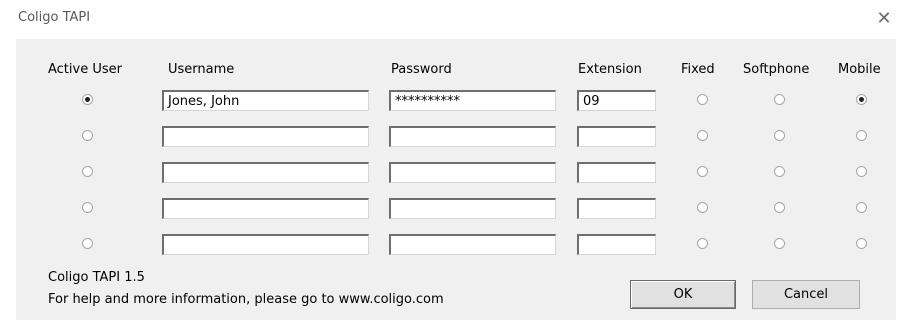 This screenshot has height=320, width=908. What do you see at coordinates (421, 69) in the screenshot?
I see `header-password: Password` at bounding box center [421, 69].